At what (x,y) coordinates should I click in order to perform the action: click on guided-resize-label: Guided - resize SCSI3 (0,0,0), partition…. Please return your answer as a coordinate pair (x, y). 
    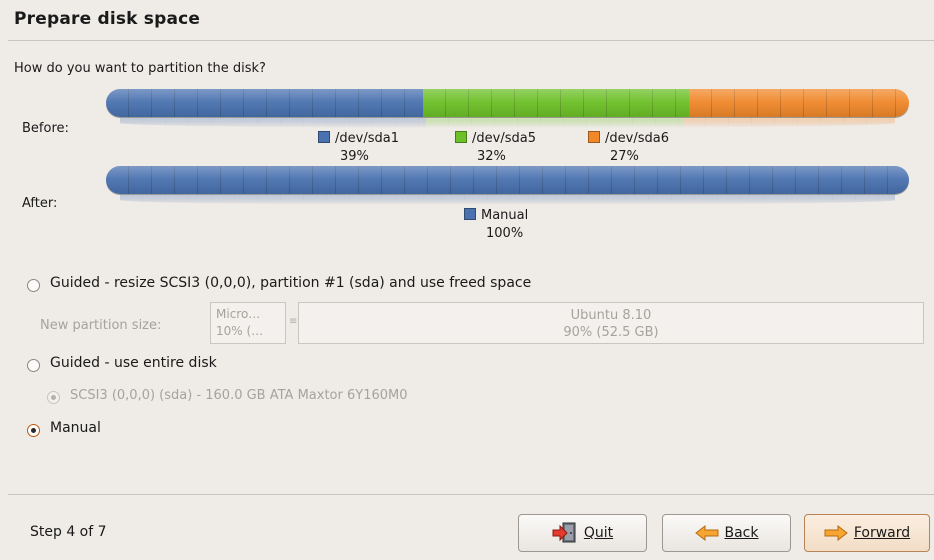
    Looking at the image, I should click on (290, 283).